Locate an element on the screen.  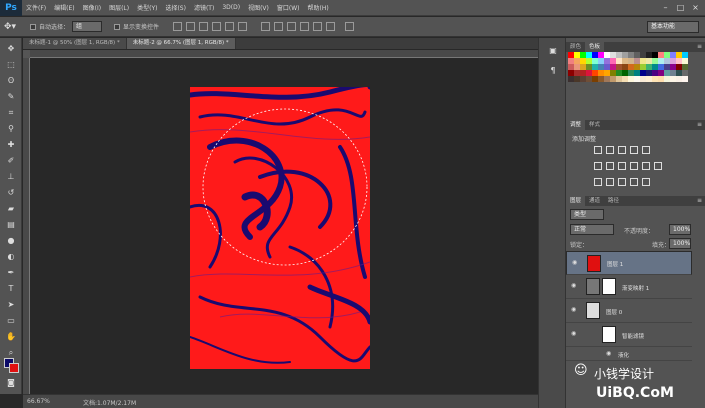
exposure-icon is located at coordinates (634, 150).